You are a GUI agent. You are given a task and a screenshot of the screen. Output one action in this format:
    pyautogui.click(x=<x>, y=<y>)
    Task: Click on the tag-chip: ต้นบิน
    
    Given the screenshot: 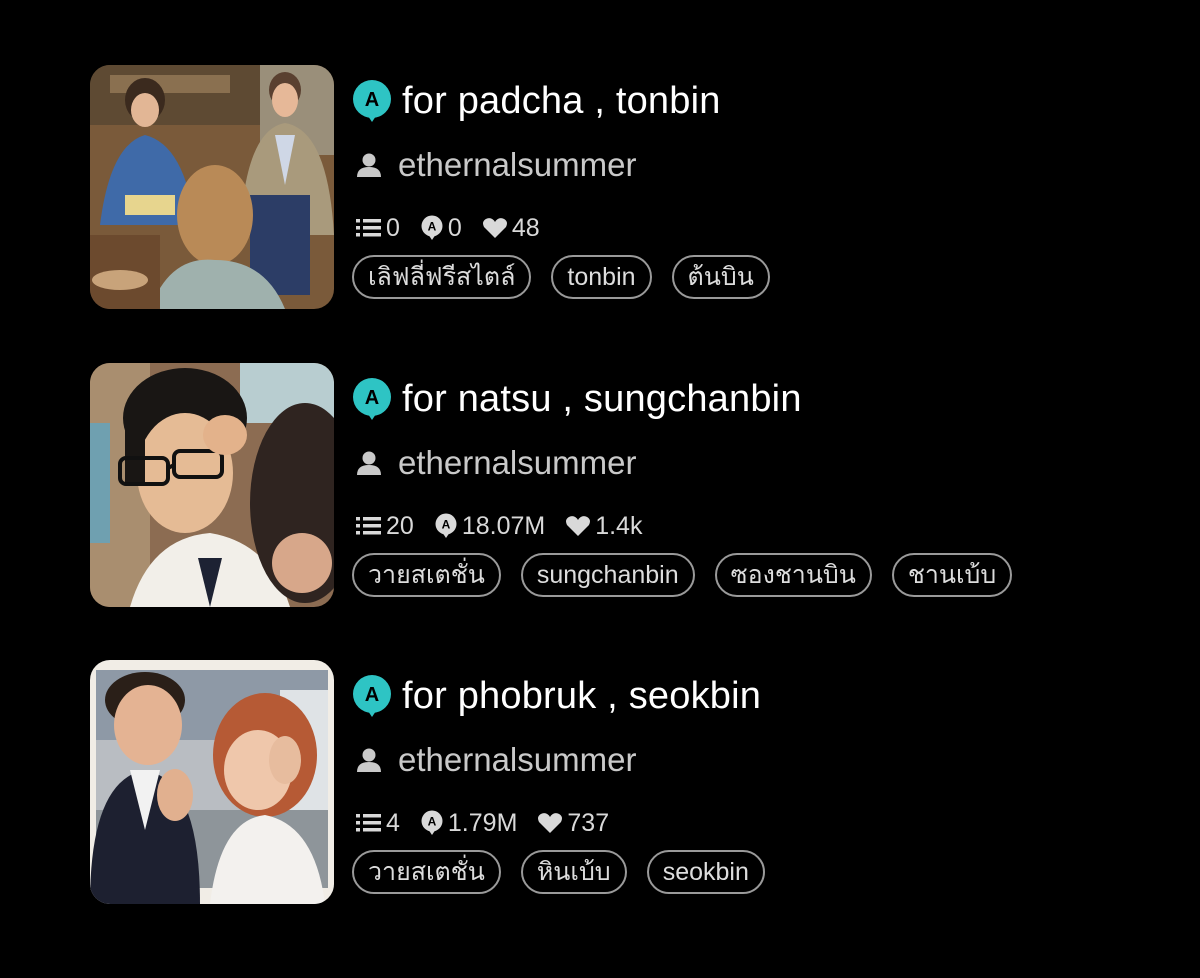 What is the action you would take?
    pyautogui.click(x=720, y=277)
    